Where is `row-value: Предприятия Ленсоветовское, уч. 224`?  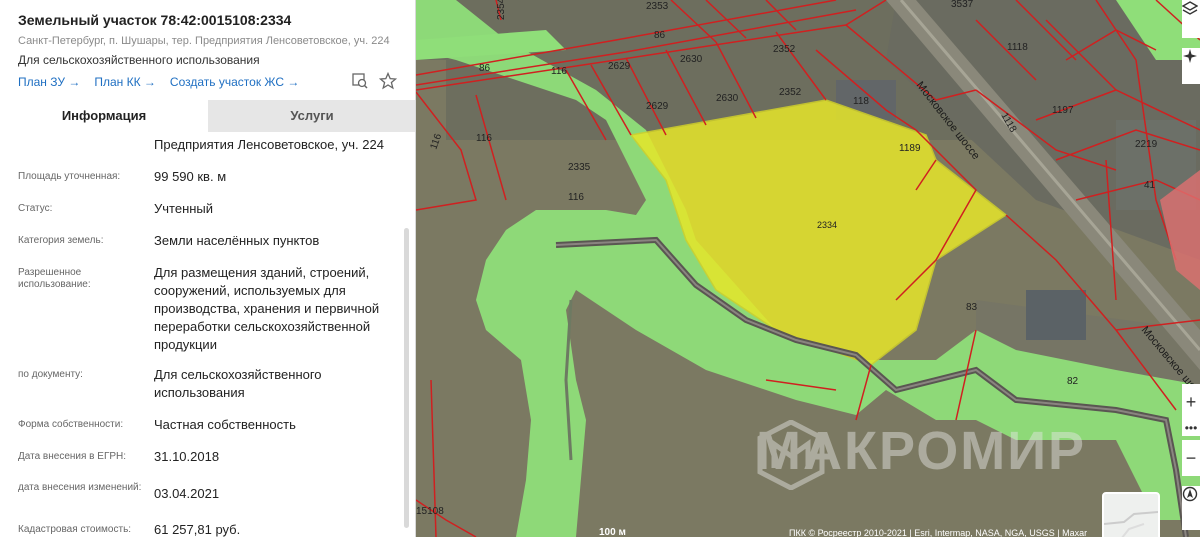
row-value: Предприятия Ленсоветовское, уч. 224 is located at coordinates (269, 144).